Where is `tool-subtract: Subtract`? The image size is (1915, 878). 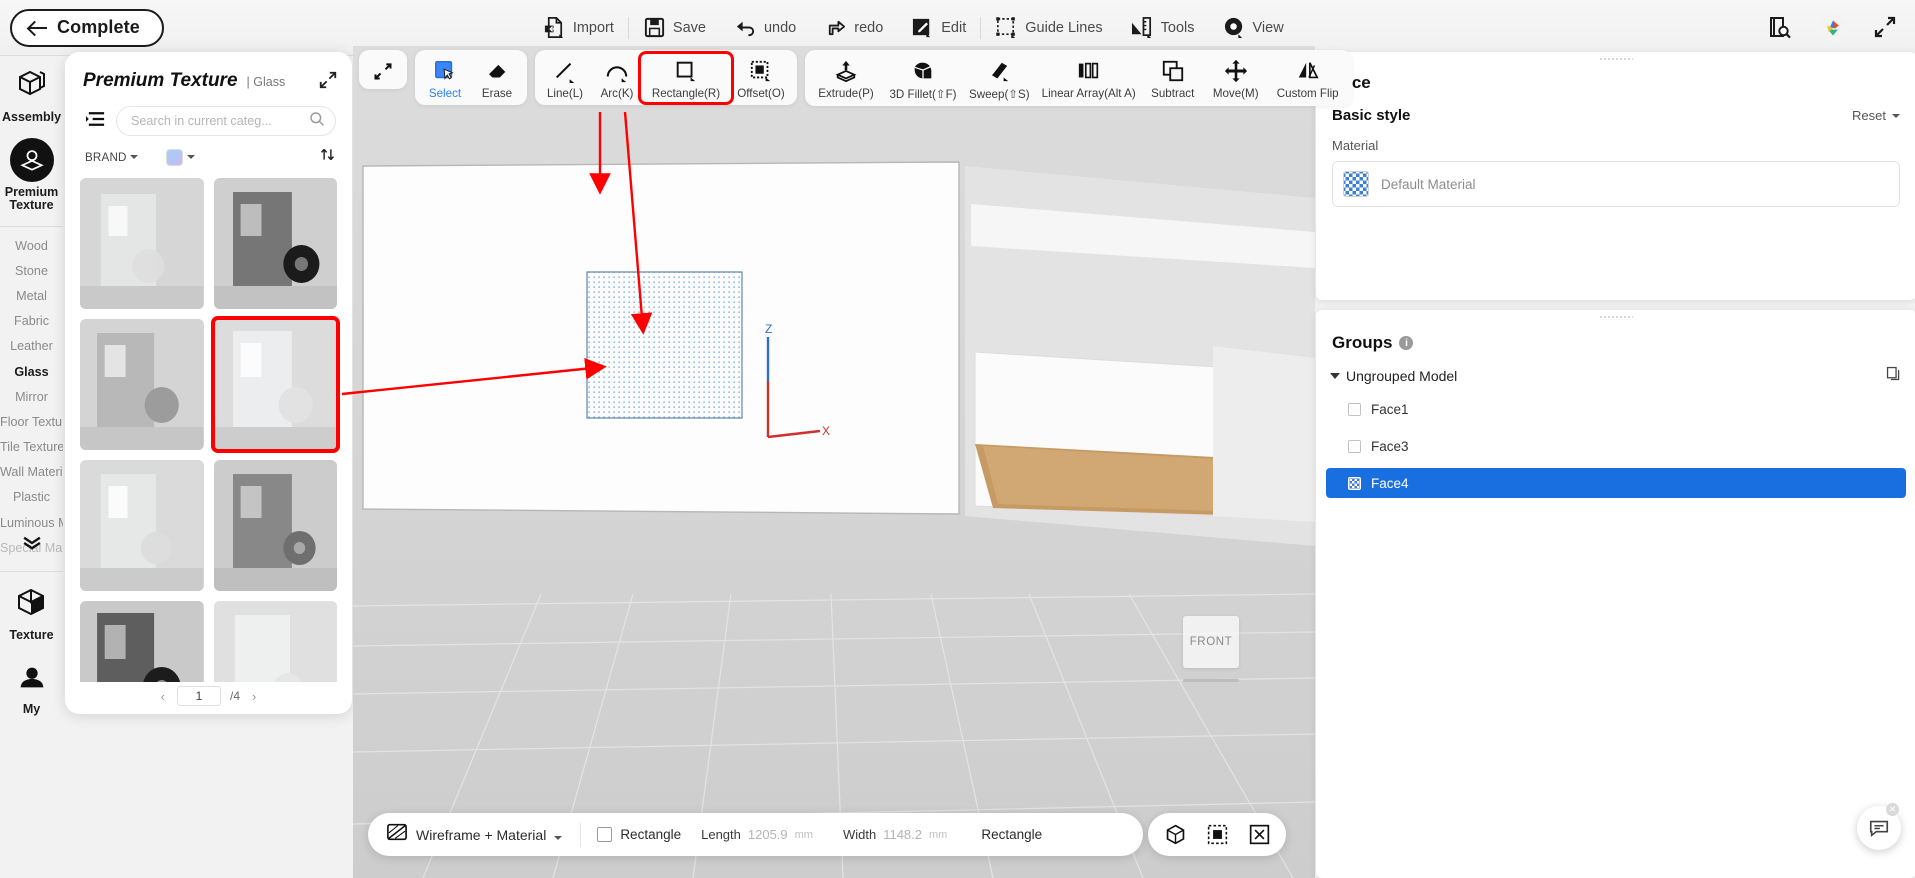 tool-subtract: Subtract is located at coordinates (1173, 78).